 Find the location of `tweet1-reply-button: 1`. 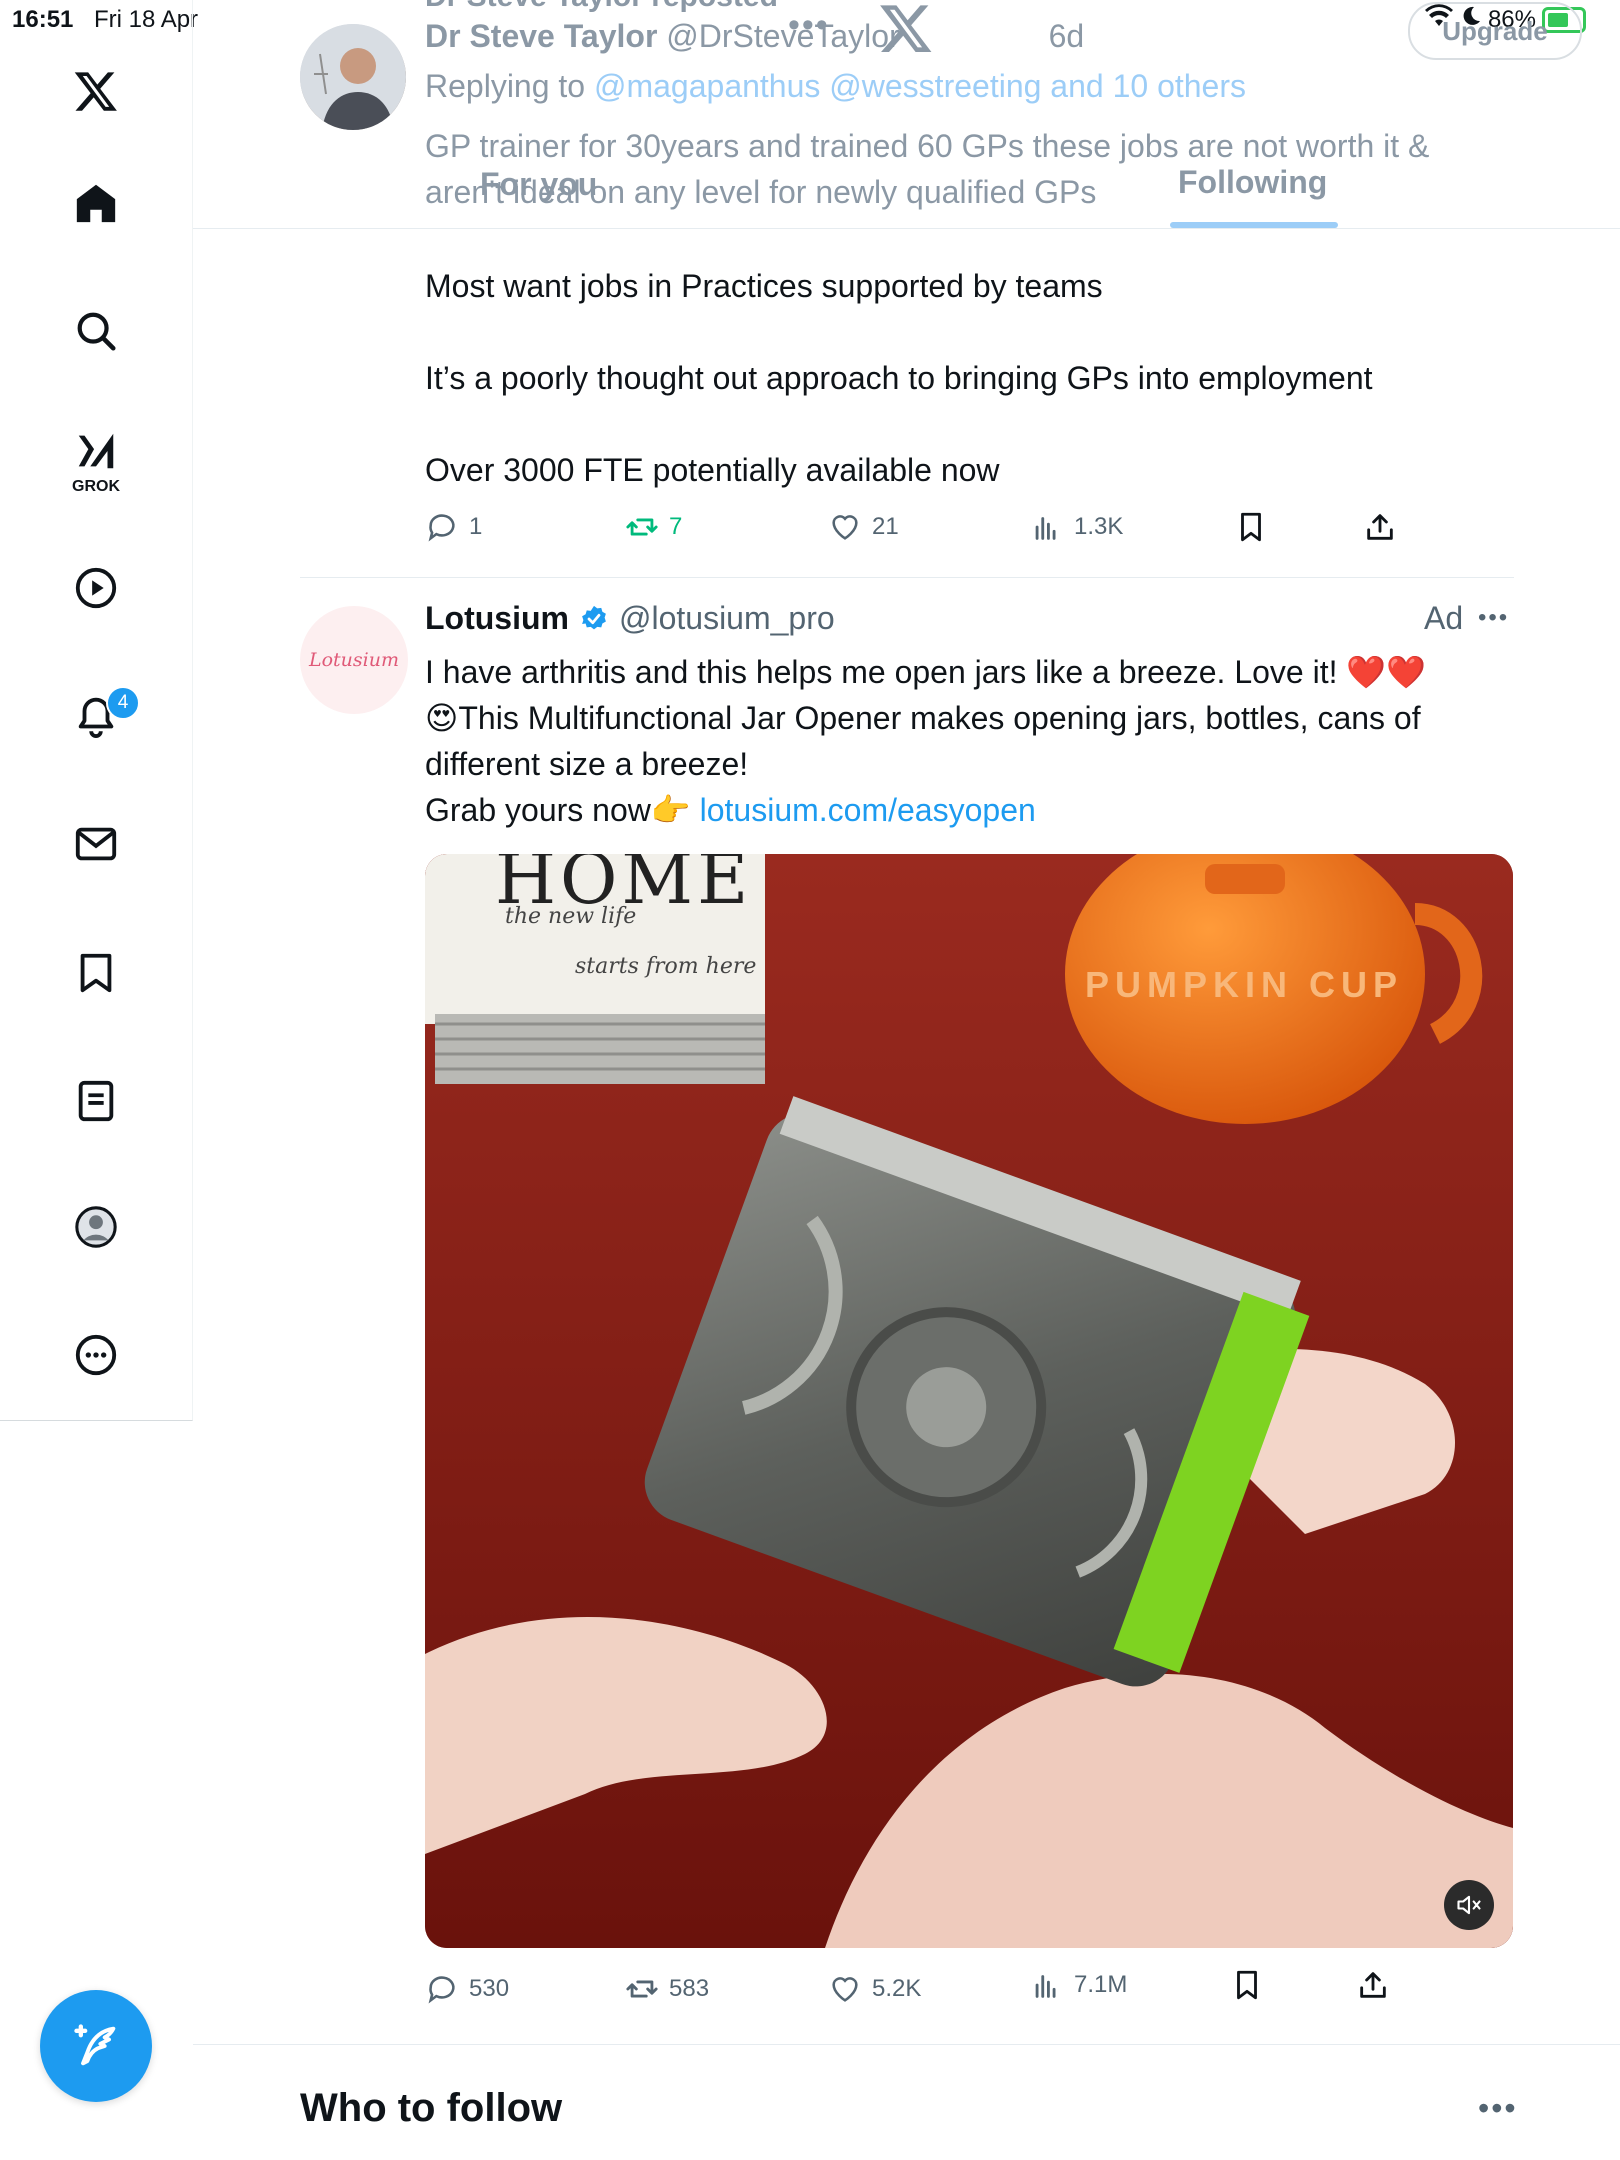

tweet1-reply-button: 1 is located at coordinates (453, 527).